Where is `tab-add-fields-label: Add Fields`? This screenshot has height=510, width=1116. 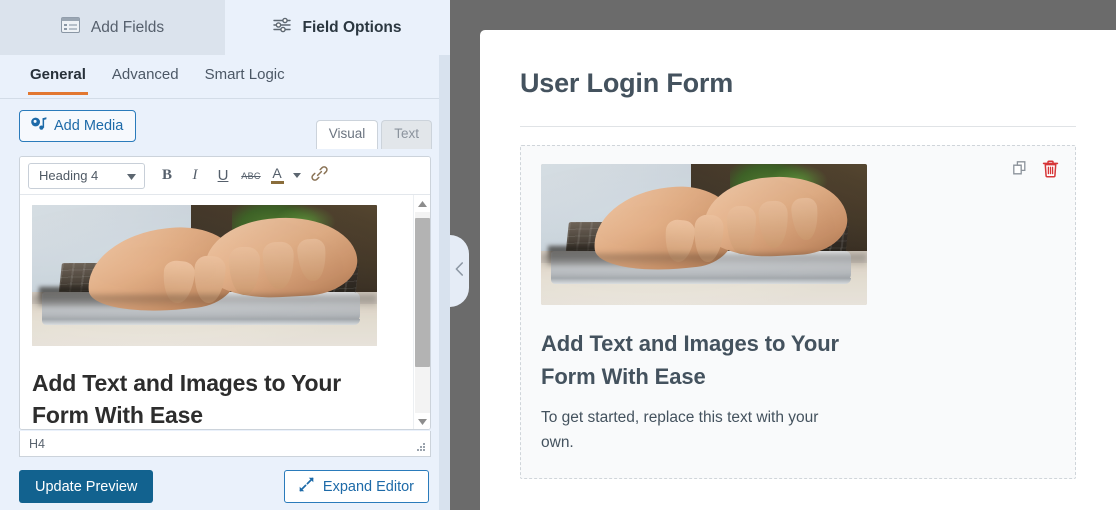
tab-add-fields-label: Add Fields is located at coordinates (127, 27).